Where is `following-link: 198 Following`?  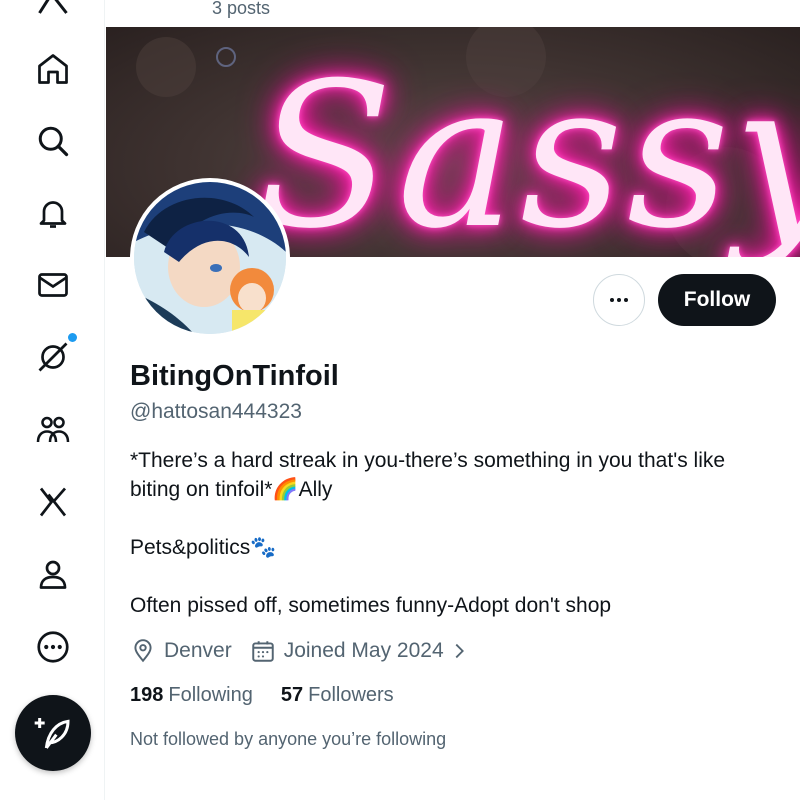 following-link: 198 Following is located at coordinates (191, 695).